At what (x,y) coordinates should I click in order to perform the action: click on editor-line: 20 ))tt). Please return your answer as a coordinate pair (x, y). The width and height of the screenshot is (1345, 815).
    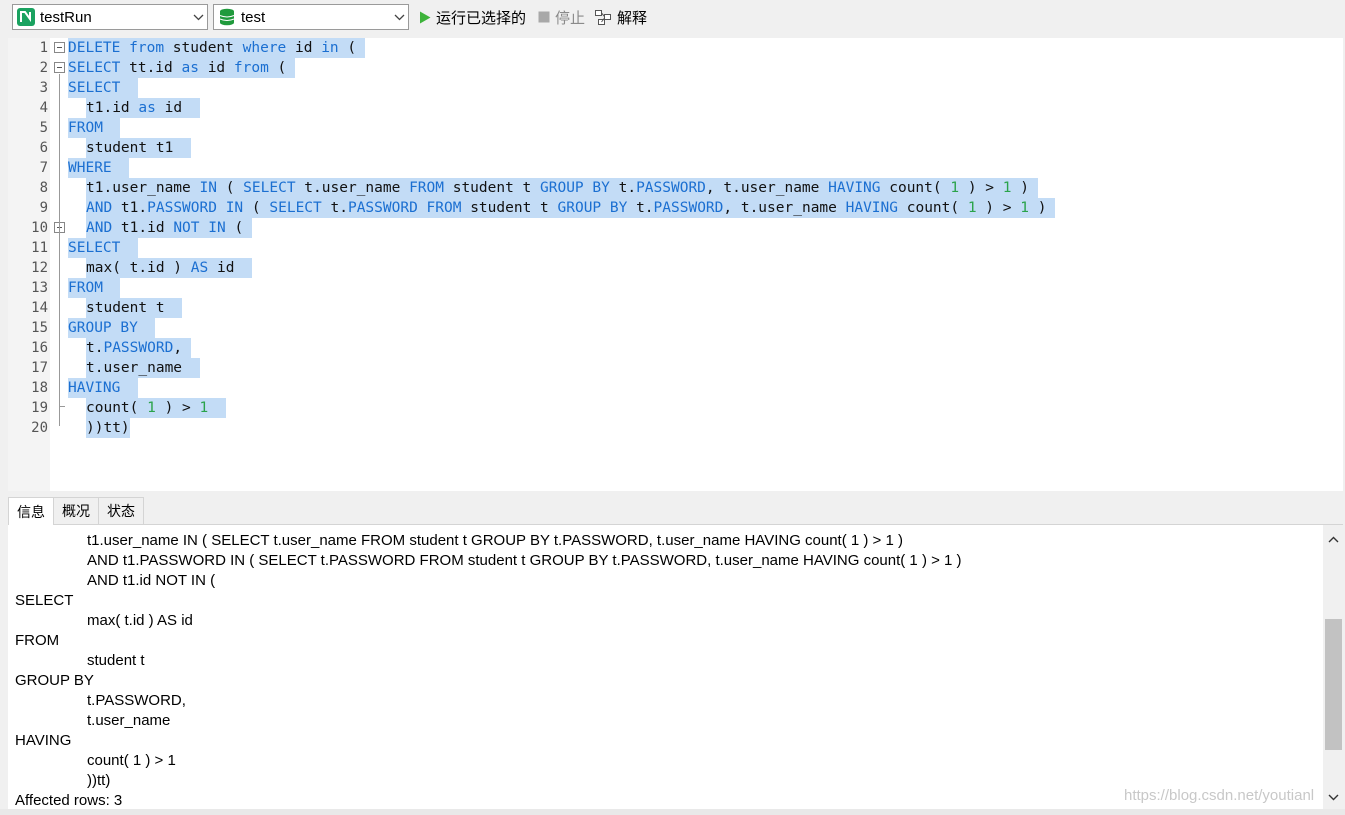
    Looking at the image, I should click on (658, 428).